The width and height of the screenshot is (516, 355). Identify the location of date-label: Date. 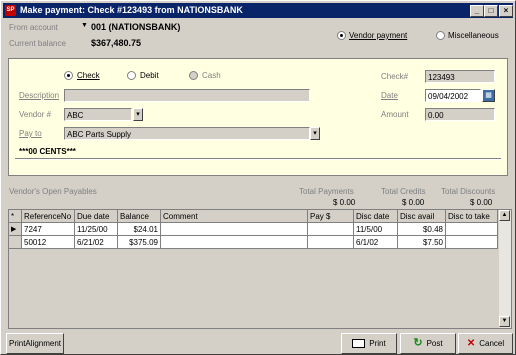
(389, 95).